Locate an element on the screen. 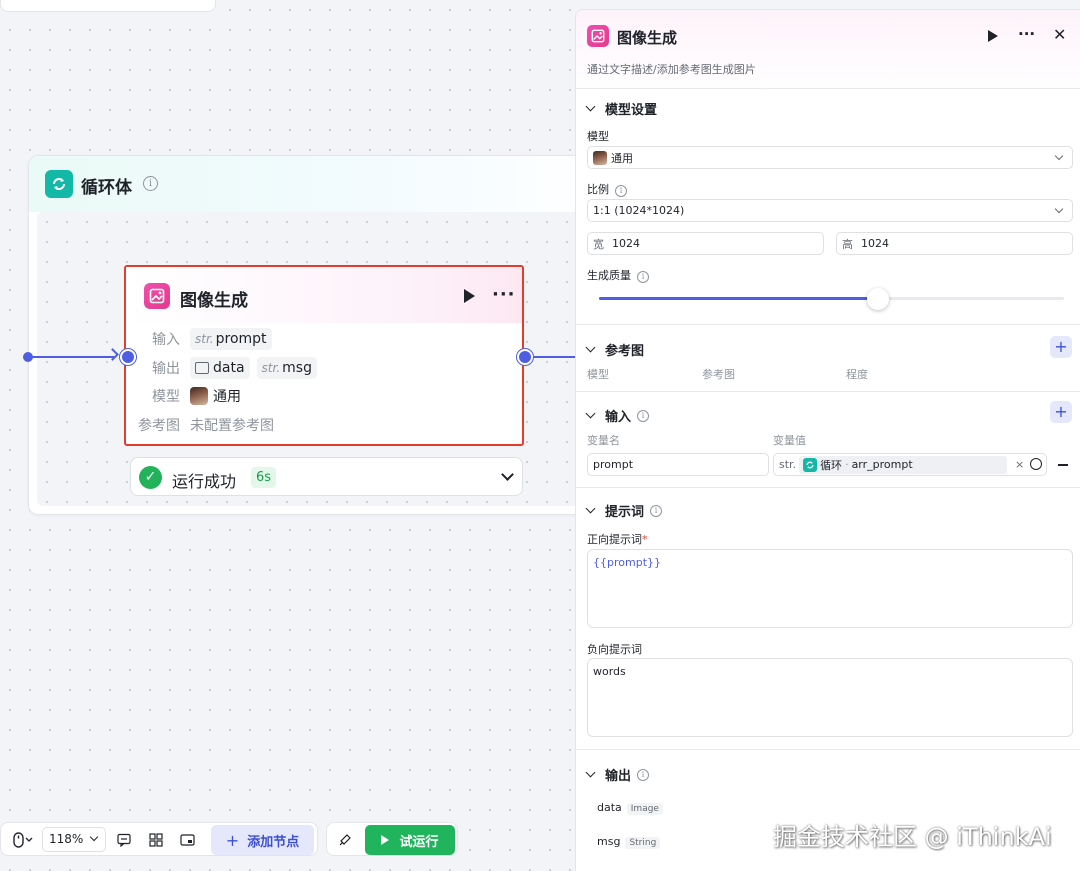  mouse-mode-icon is located at coordinates (23, 840).